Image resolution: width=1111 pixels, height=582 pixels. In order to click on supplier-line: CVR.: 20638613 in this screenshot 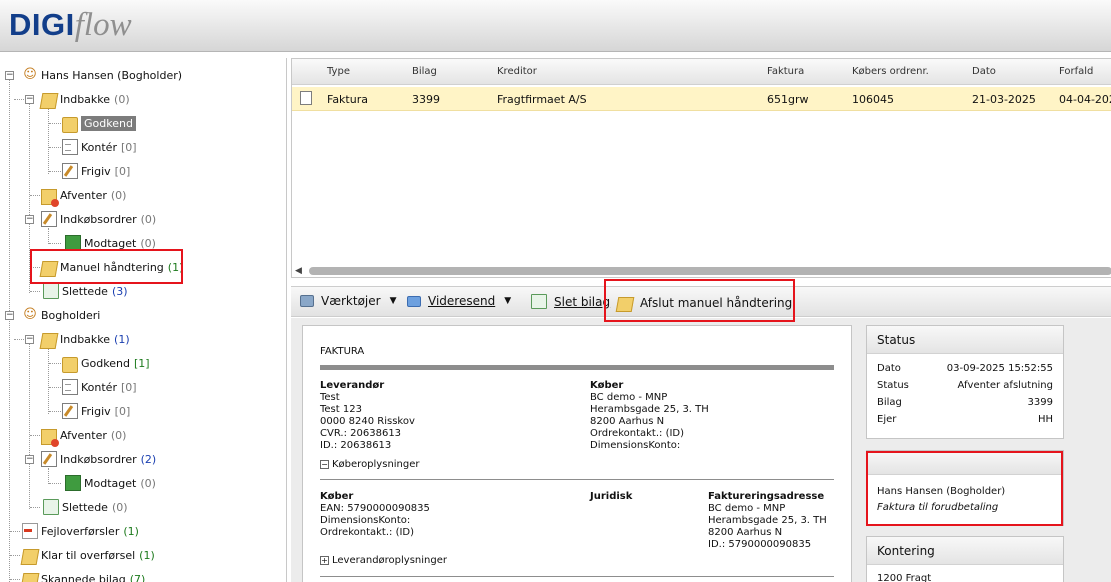, I will do `click(361, 433)`.